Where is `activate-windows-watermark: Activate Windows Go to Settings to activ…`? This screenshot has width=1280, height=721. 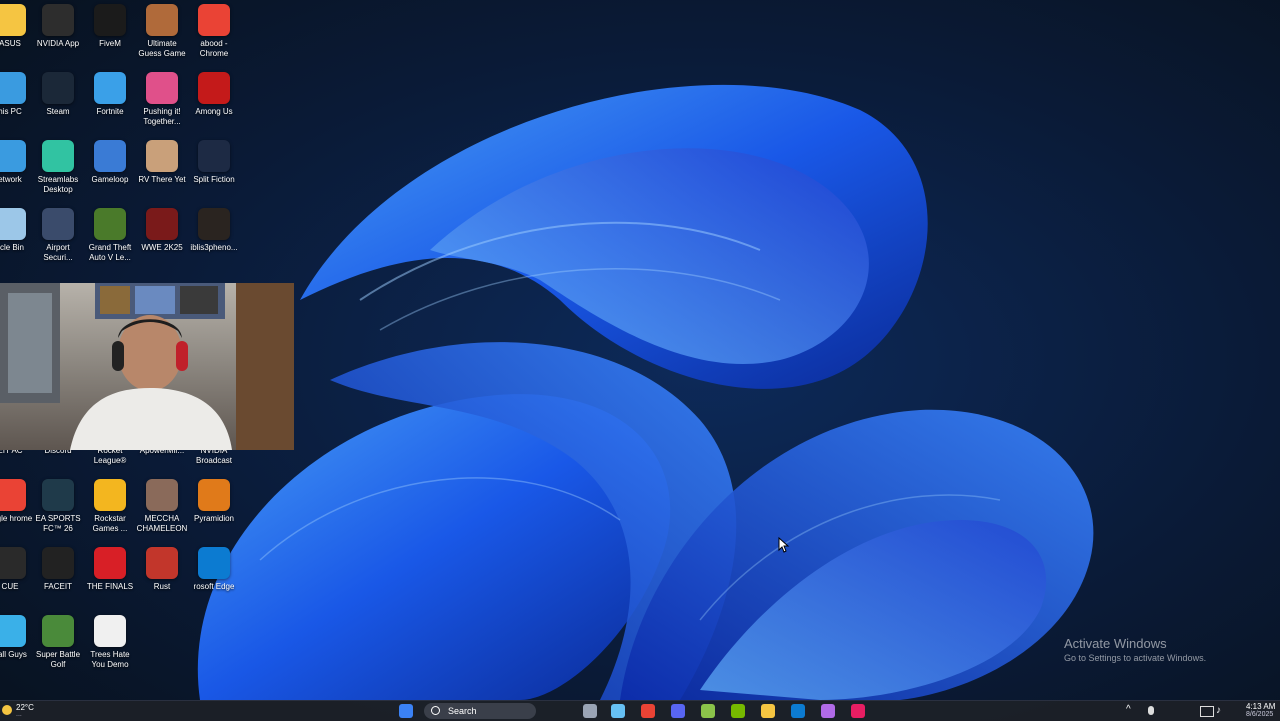
activate-windows-watermark: Activate Windows Go to Settings to activ… is located at coordinates (1135, 649).